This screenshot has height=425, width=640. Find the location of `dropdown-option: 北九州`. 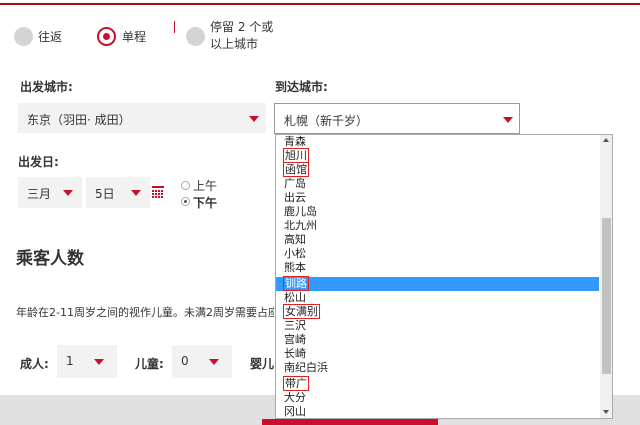

dropdown-option: 北九州 is located at coordinates (437, 226).